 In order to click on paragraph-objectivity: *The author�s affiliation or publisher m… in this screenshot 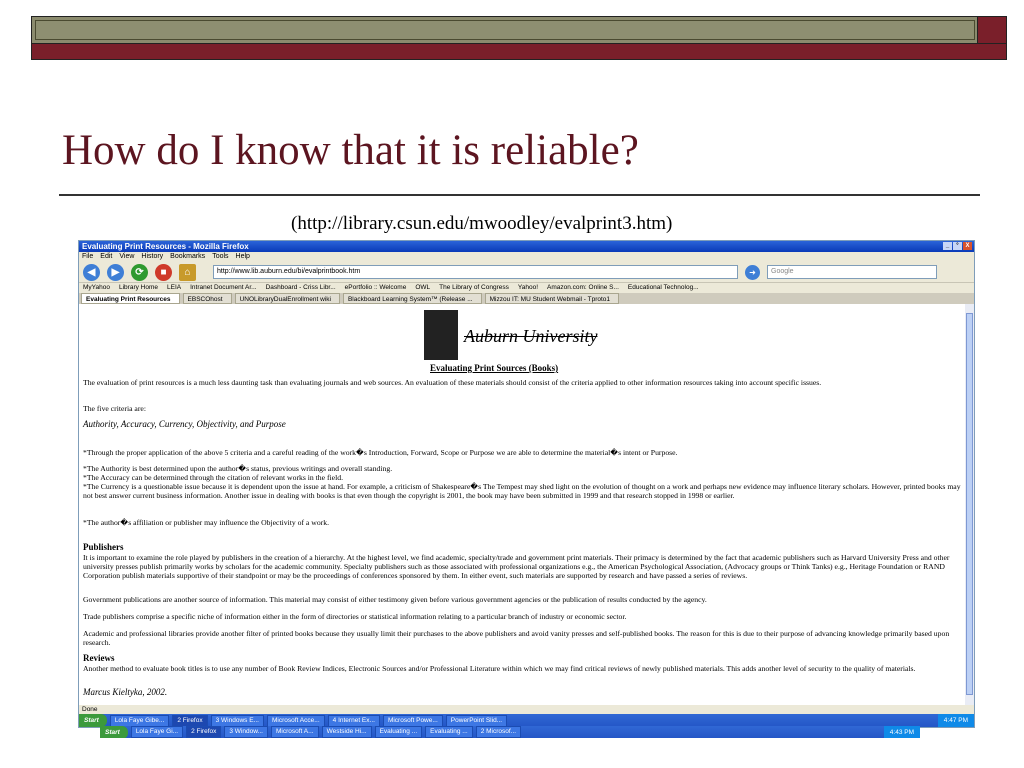, I will do `click(206, 522)`.